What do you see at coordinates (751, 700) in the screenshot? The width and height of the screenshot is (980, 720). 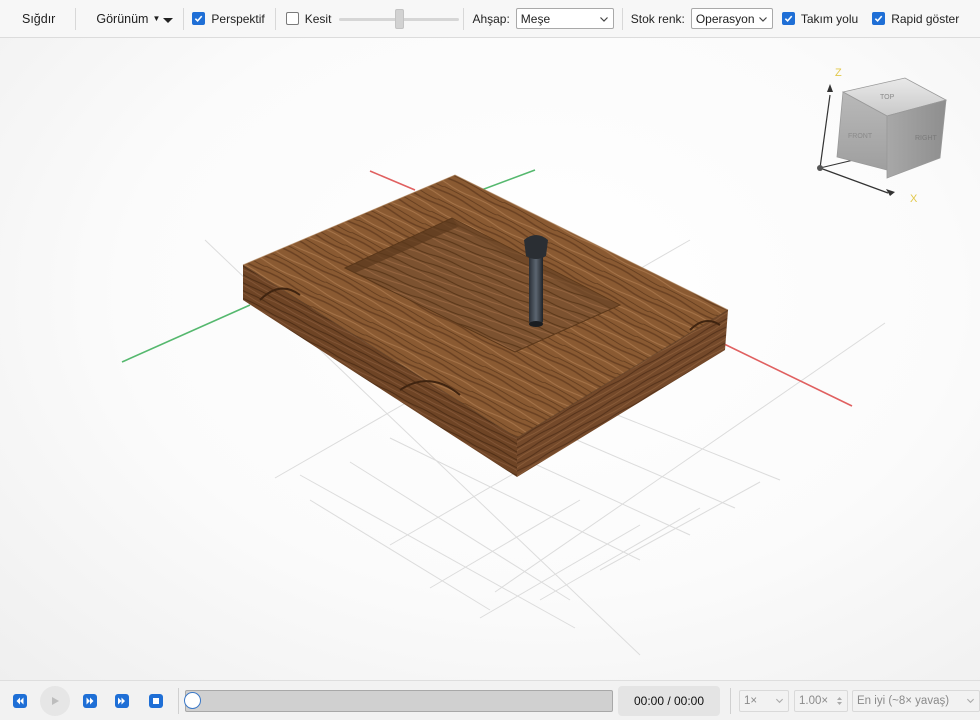 I see `speed-value: 1×` at bounding box center [751, 700].